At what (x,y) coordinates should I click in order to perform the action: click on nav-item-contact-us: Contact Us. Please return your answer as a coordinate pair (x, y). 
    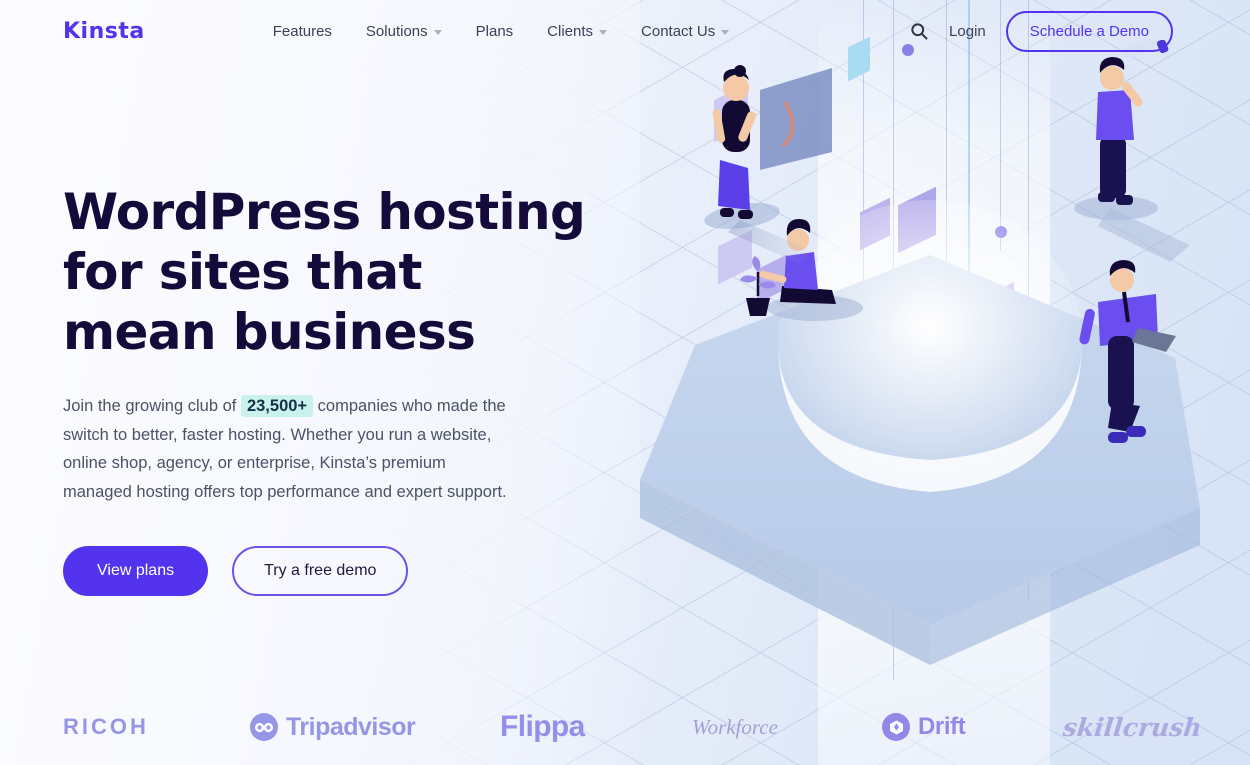
    Looking at the image, I should click on (685, 31).